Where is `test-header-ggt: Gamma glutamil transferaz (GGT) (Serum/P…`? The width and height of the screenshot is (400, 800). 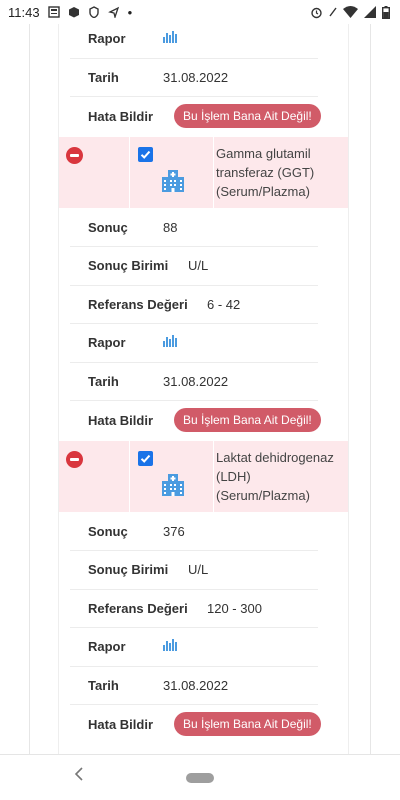 test-header-ggt: Gamma glutamil transferaz (GGT) (Serum/P… is located at coordinates (203, 172).